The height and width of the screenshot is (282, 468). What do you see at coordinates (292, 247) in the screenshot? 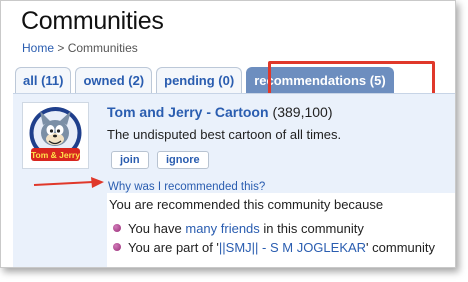
I see `related-community-link: ||SMJ|| - S M JOGLEKAR` at bounding box center [292, 247].